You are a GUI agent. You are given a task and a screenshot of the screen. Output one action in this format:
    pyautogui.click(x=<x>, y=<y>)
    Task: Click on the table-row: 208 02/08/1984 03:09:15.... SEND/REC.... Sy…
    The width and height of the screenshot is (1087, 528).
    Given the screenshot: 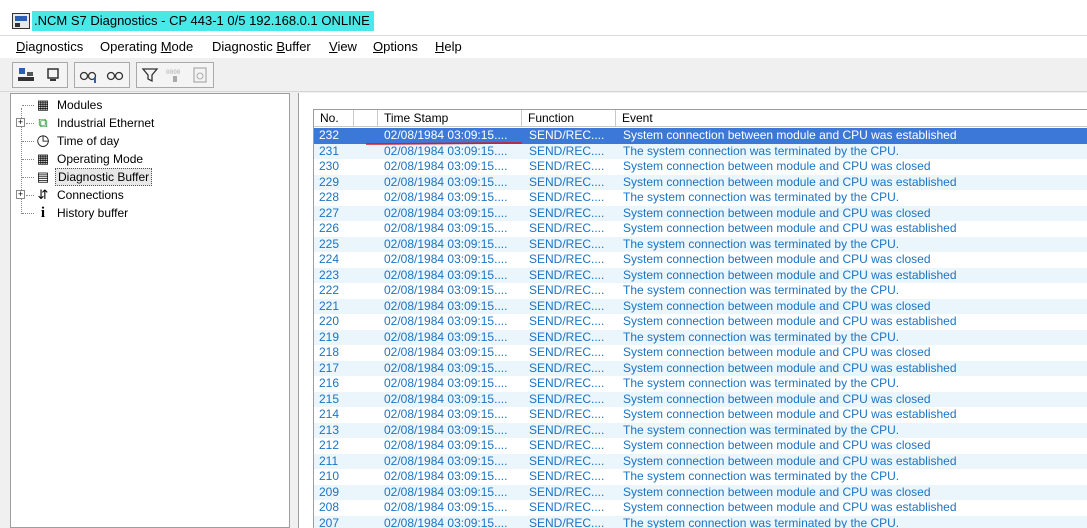 What is the action you would take?
    pyautogui.click(x=700, y=508)
    